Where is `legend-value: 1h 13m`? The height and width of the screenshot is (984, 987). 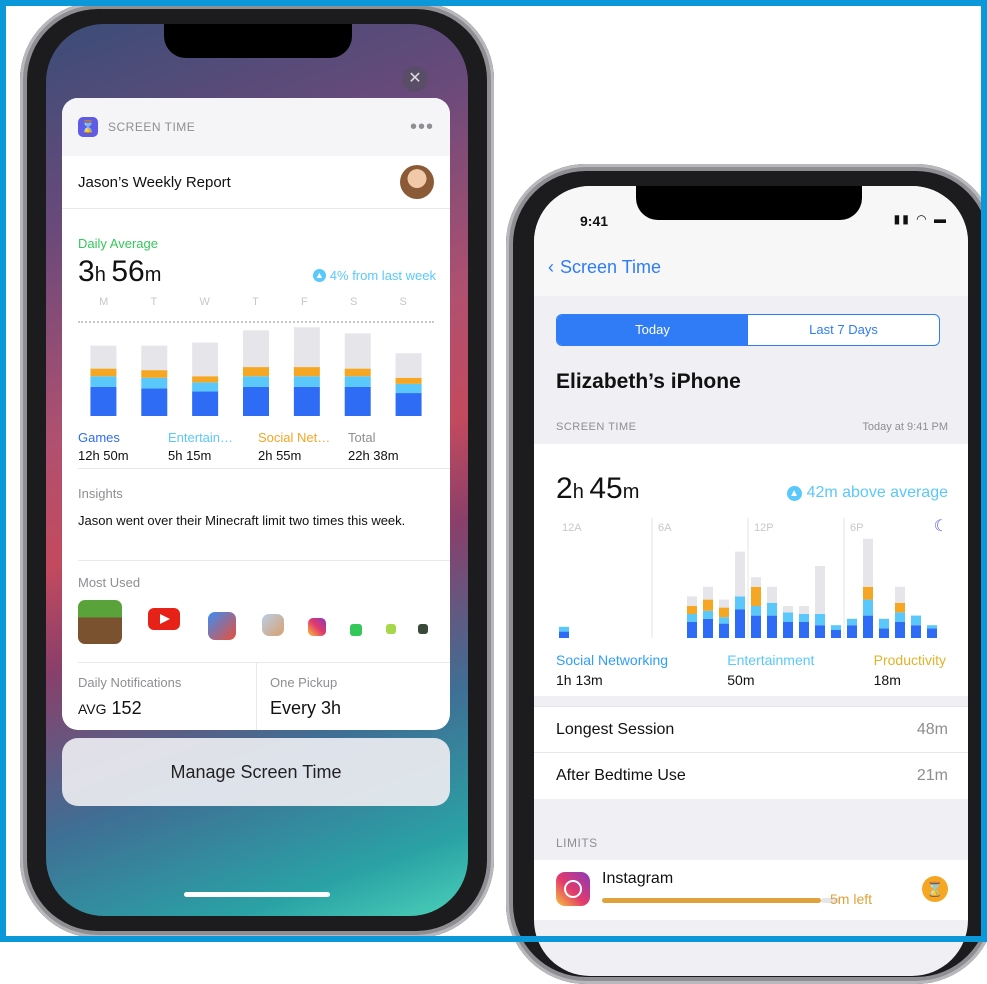 legend-value: 1h 13m is located at coordinates (579, 680).